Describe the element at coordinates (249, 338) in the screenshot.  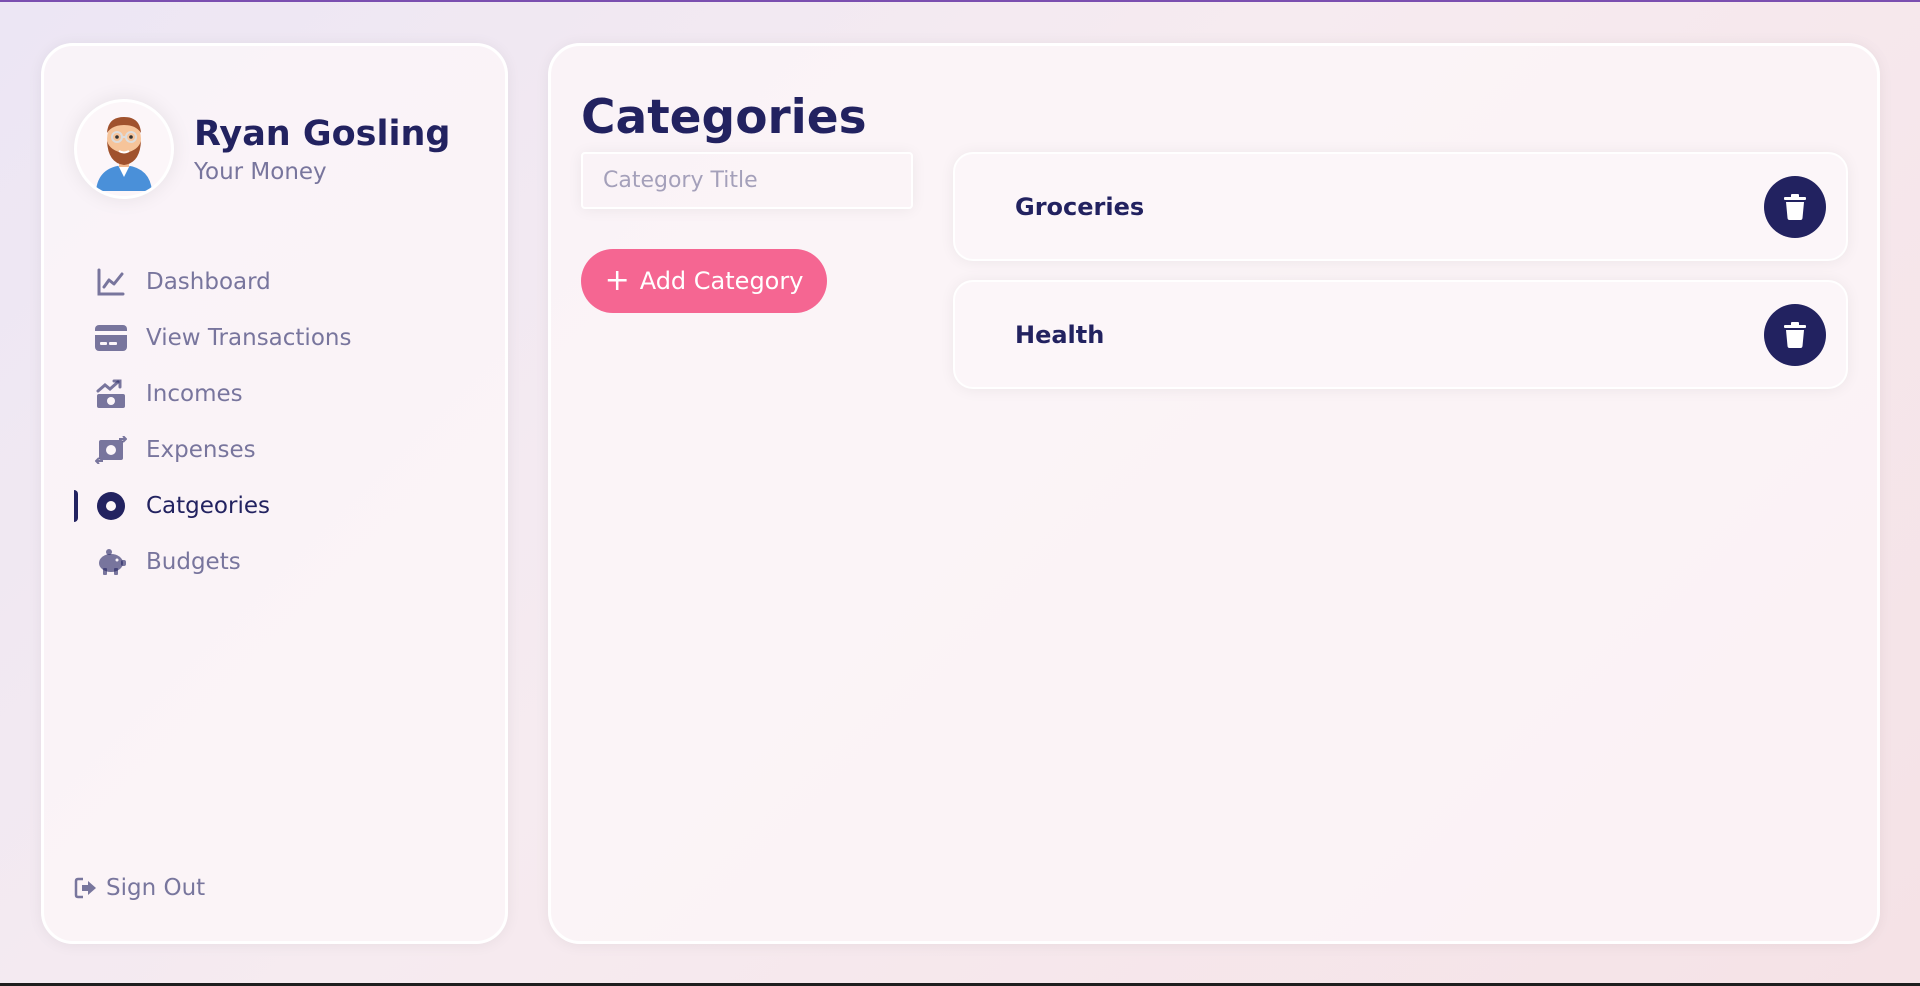
I see `sidebar-item-label: View Transactions` at that location.